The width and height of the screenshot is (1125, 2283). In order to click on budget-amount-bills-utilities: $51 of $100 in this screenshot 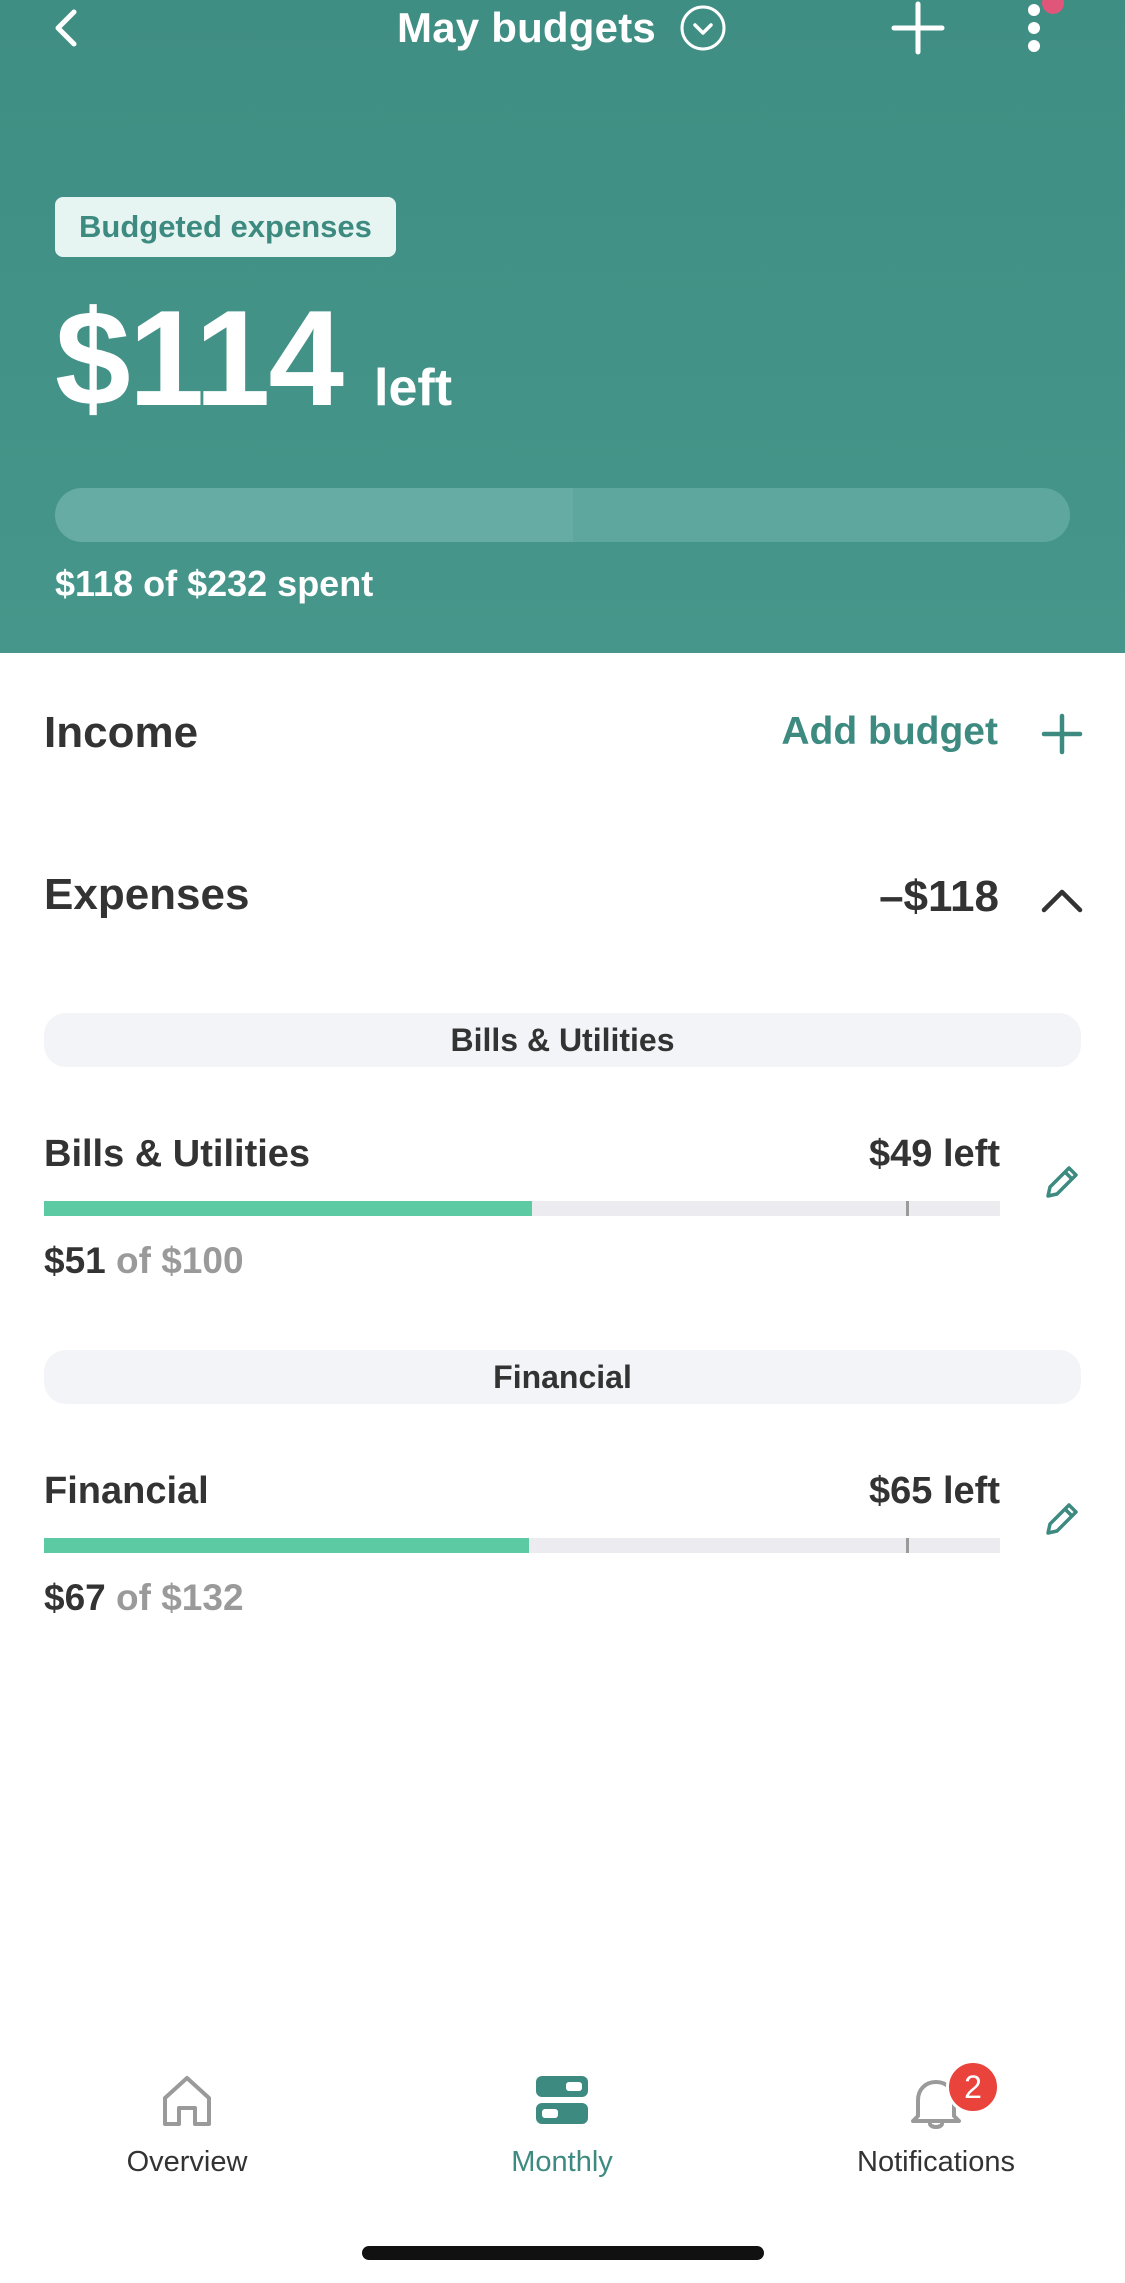, I will do `click(144, 1261)`.